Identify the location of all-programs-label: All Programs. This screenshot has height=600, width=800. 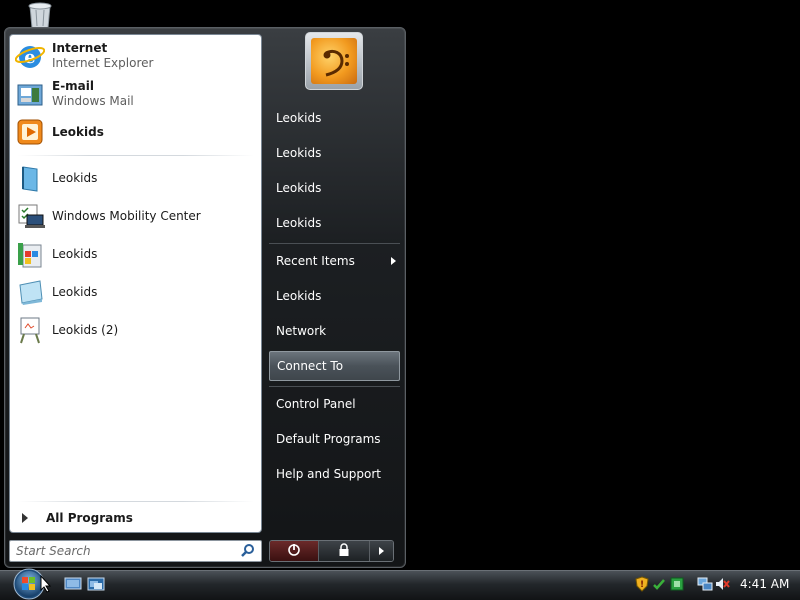
(89, 518).